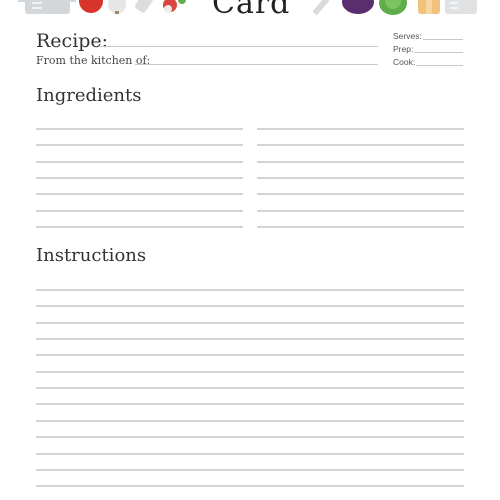 The width and height of the screenshot is (500, 500). Describe the element at coordinates (174, 6) in the screenshot. I see `radish-icon` at that location.